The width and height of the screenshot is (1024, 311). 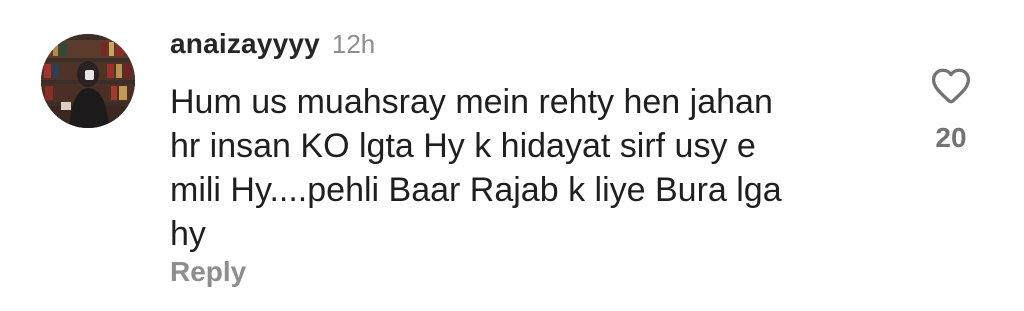 What do you see at coordinates (245, 44) in the screenshot?
I see `username-link: anaizayyyy` at bounding box center [245, 44].